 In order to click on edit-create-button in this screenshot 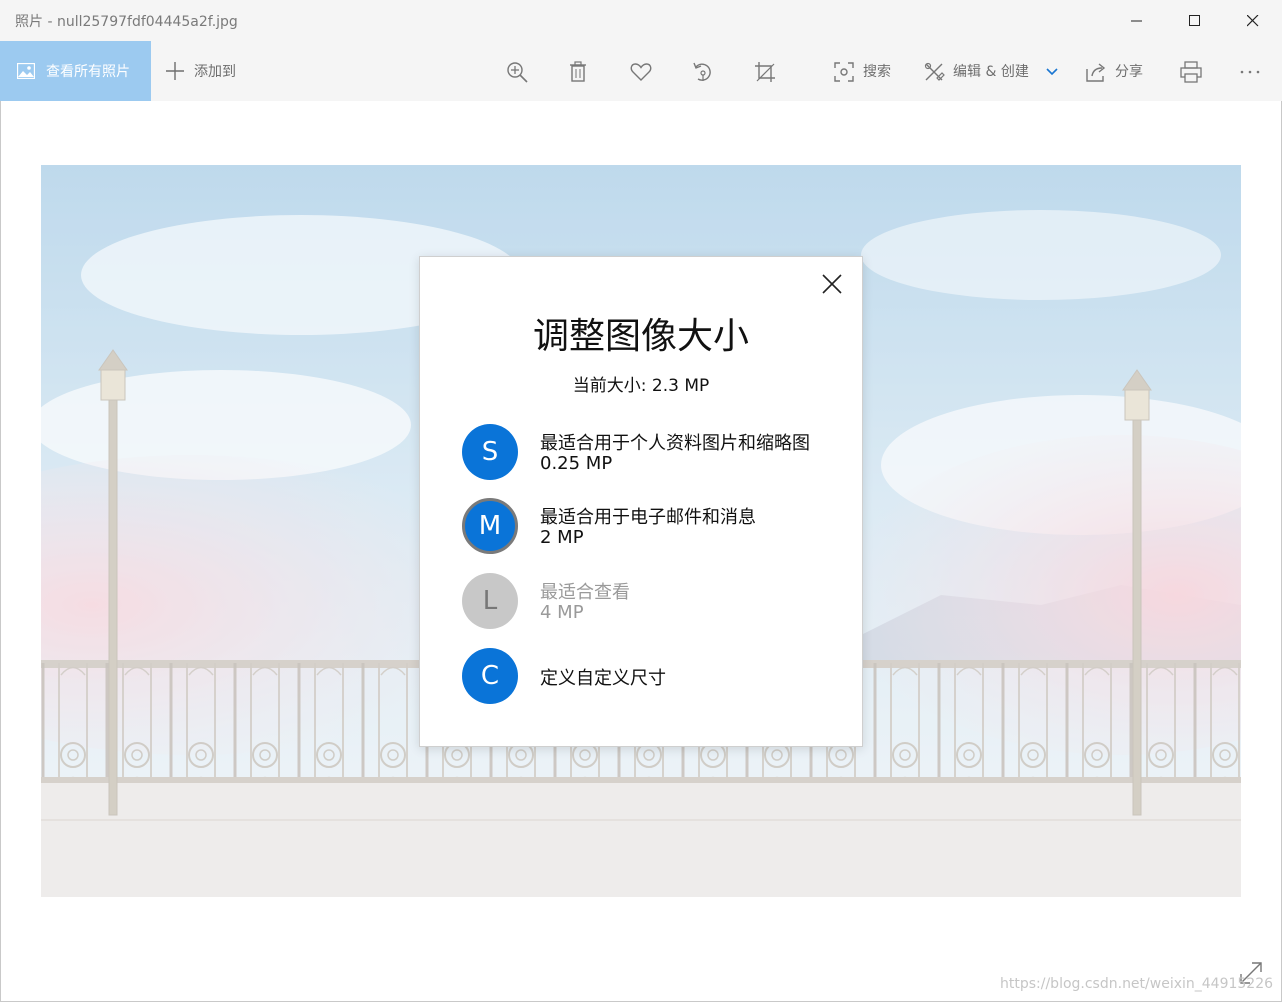, I will do `click(934, 72)`.